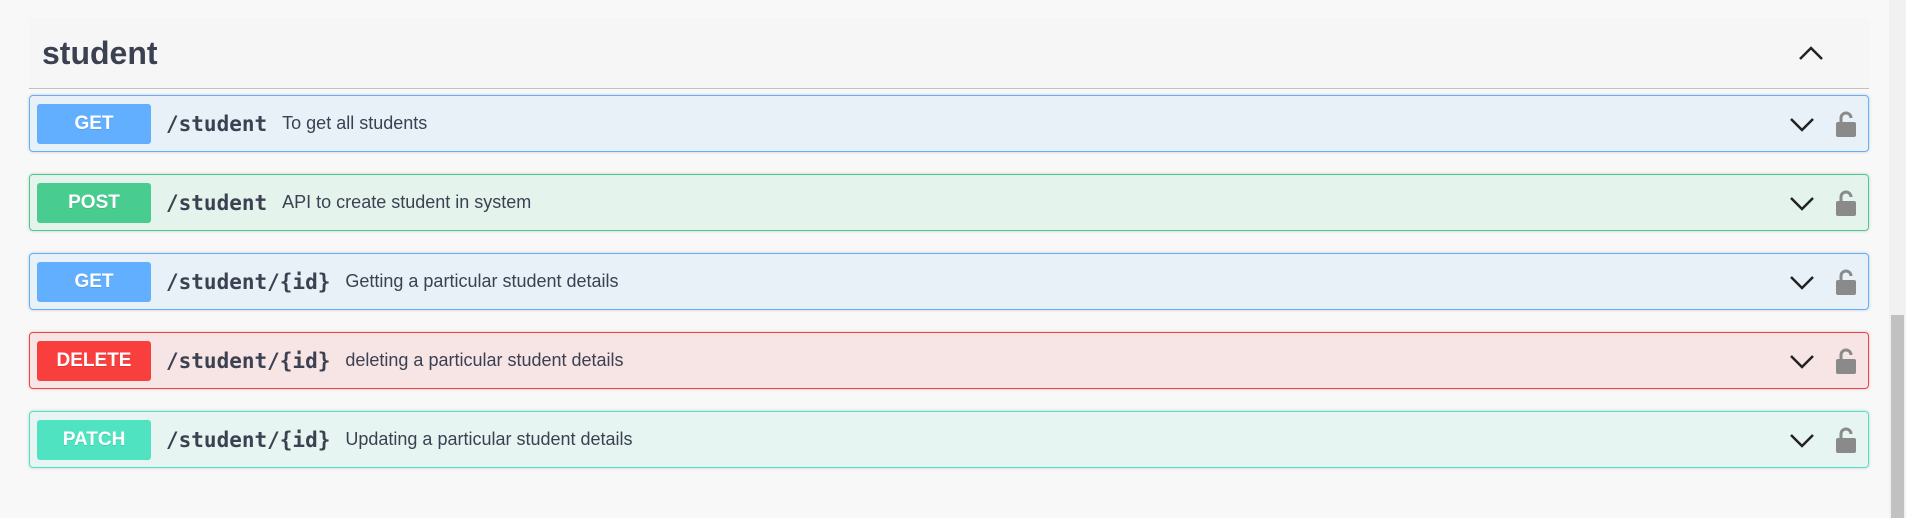  I want to click on method-badge: POST, so click(94, 202).